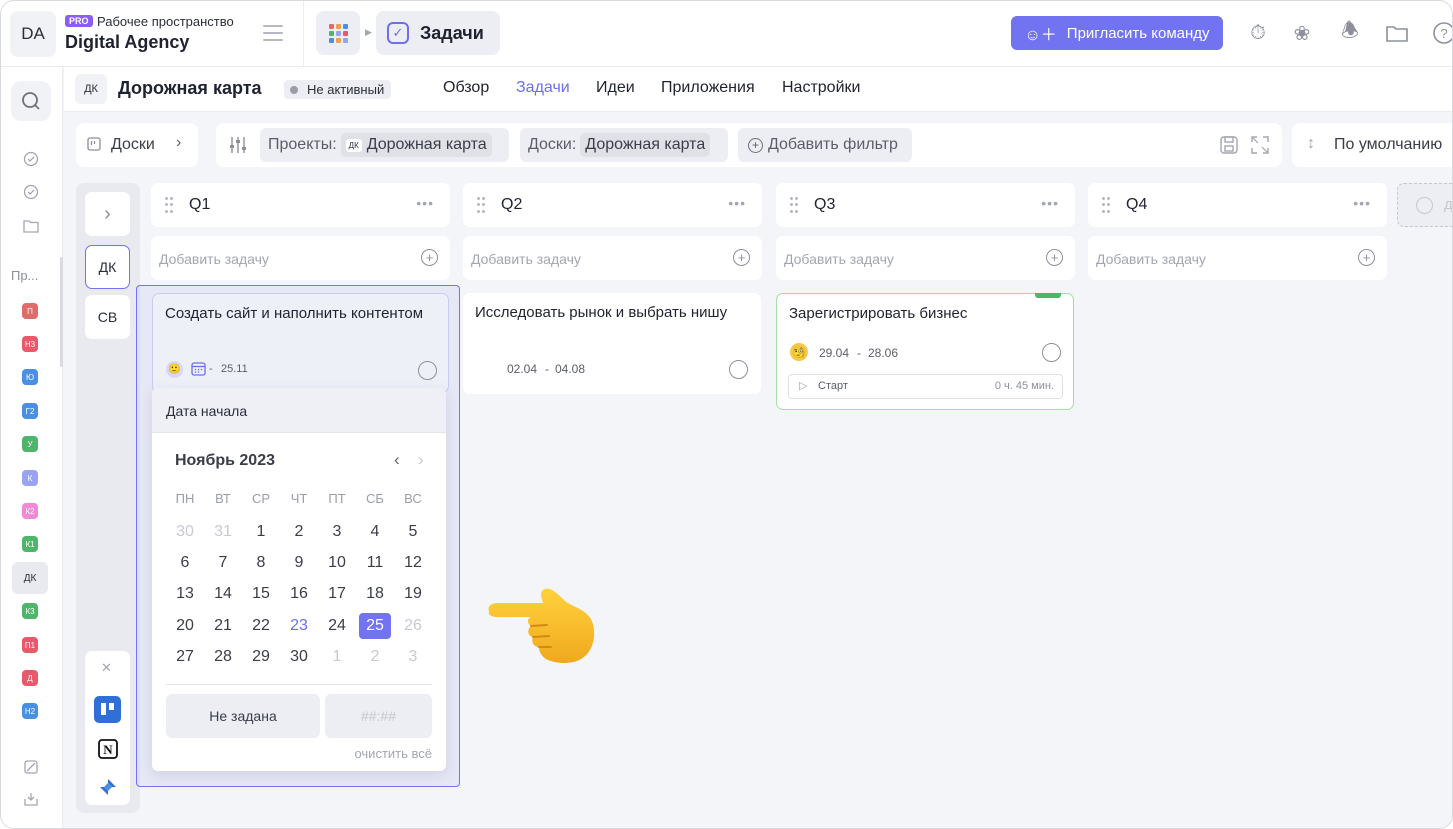 The height and width of the screenshot is (829, 1453). I want to click on due-date: 25.11, so click(234, 369).